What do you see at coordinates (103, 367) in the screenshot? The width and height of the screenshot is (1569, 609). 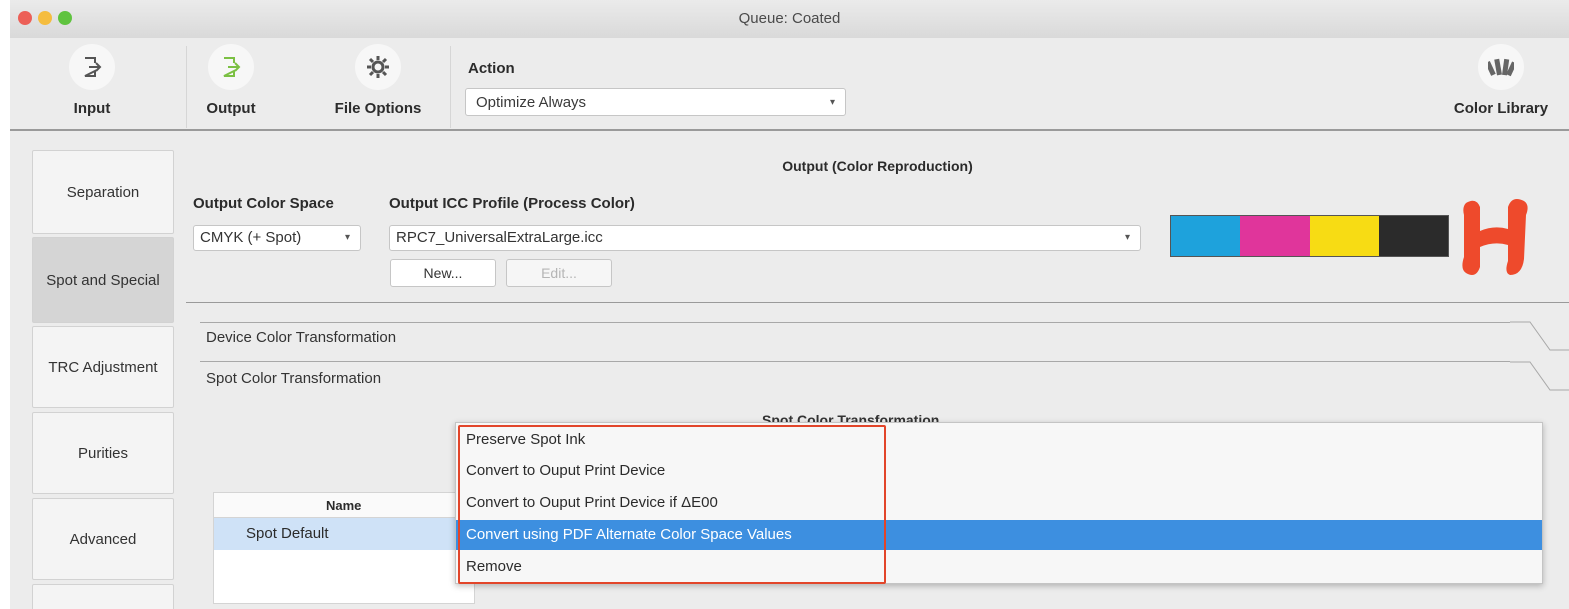 I see `sidebar-item-trc-adjustment: TRC Adjustment` at bounding box center [103, 367].